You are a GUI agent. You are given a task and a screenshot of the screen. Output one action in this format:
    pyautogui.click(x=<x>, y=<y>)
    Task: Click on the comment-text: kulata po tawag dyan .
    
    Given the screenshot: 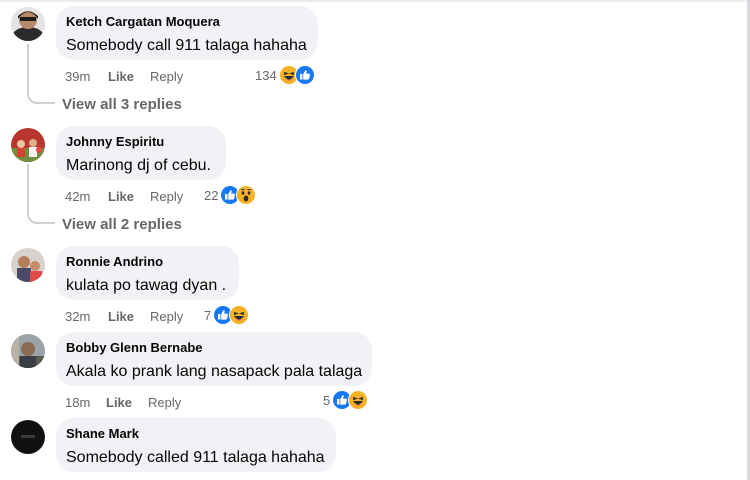 What is the action you would take?
    pyautogui.click(x=146, y=285)
    